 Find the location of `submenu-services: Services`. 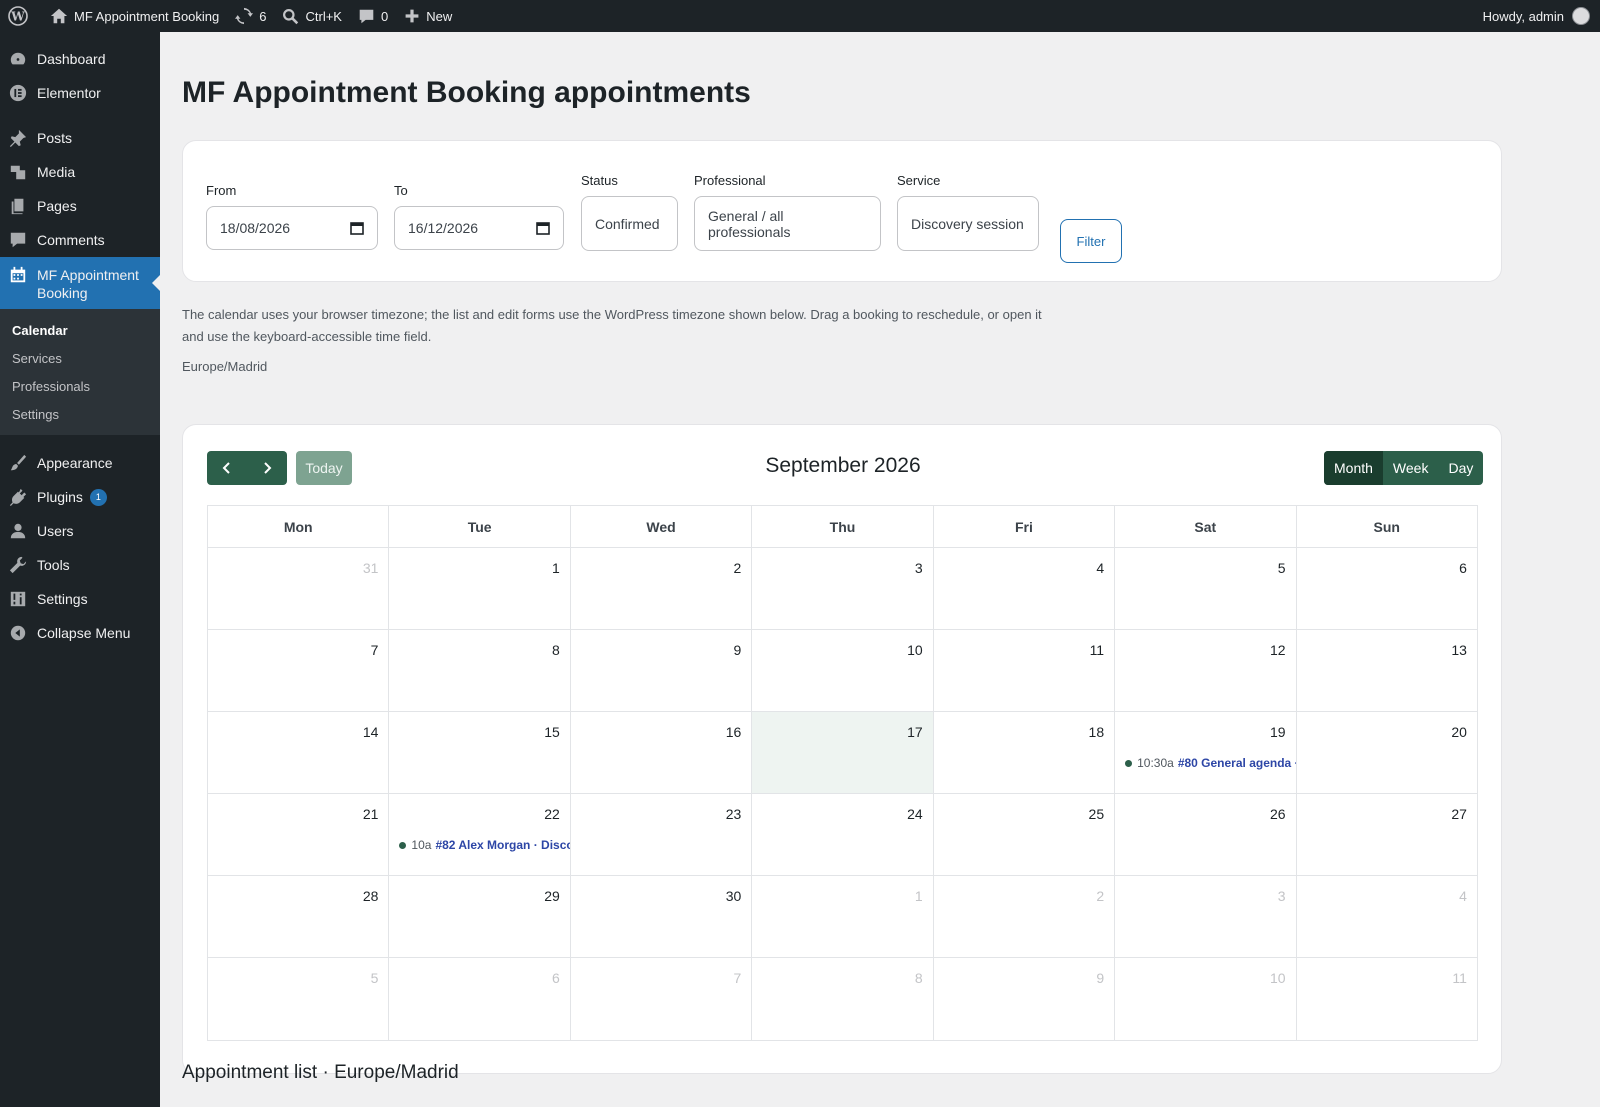

submenu-services: Services is located at coordinates (80, 358).